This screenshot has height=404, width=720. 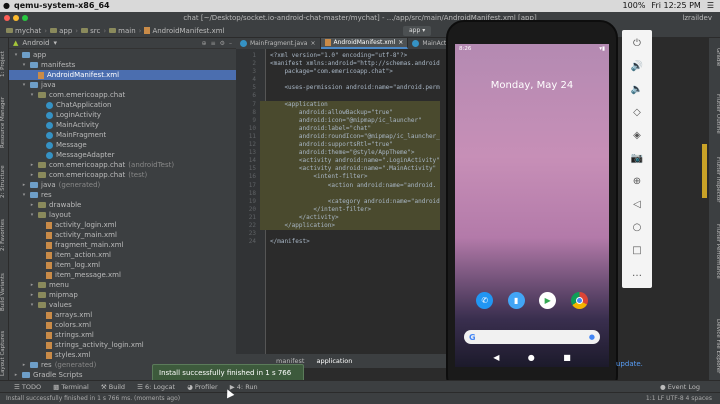 I want to click on tree-item: ▾ manifests, so click(x=122, y=65).